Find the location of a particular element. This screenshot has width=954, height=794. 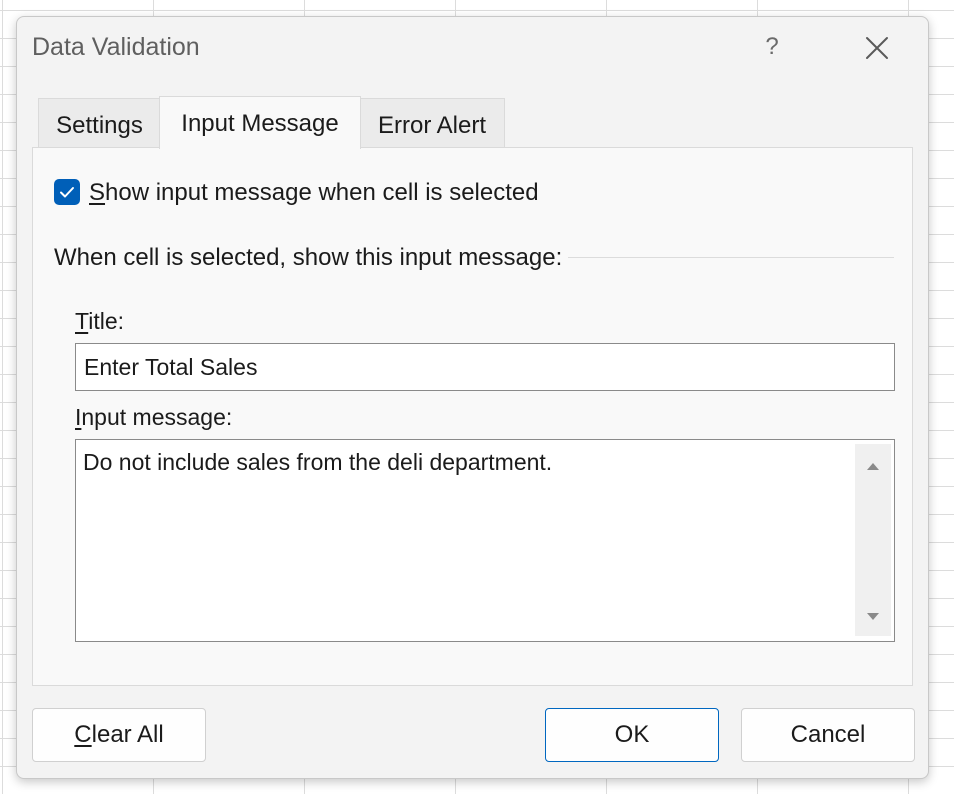

clear-all-button: Clear All is located at coordinates (119, 735).